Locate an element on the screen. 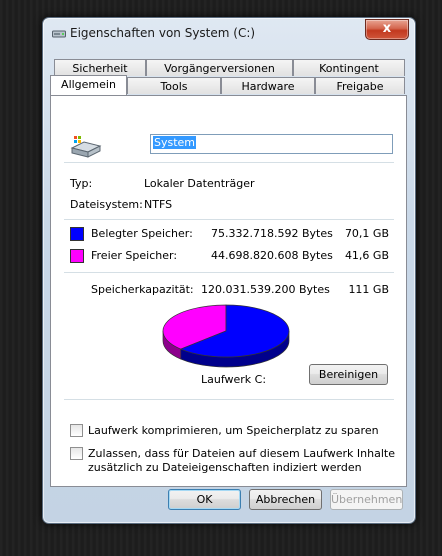 The width and height of the screenshot is (442, 556). cancel-button: Abbrechen is located at coordinates (285, 499).